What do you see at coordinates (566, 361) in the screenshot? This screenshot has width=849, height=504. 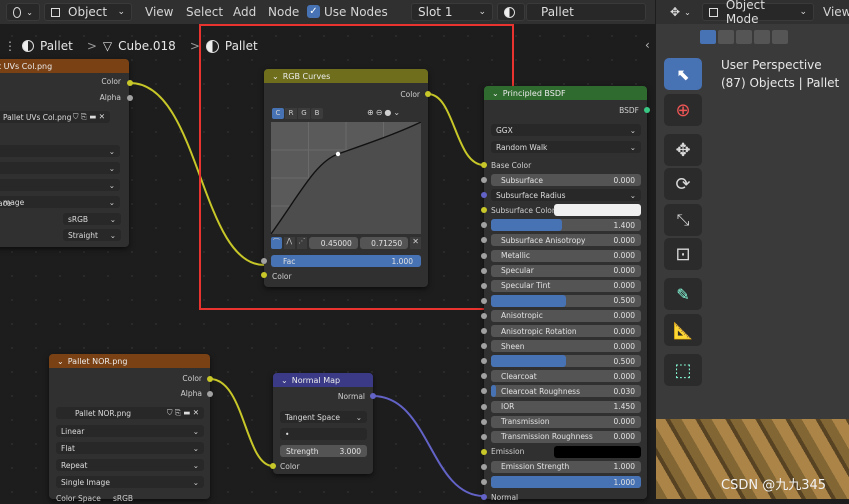 I see `input-sheen-tint: Sheen Tint0.500` at bounding box center [566, 361].